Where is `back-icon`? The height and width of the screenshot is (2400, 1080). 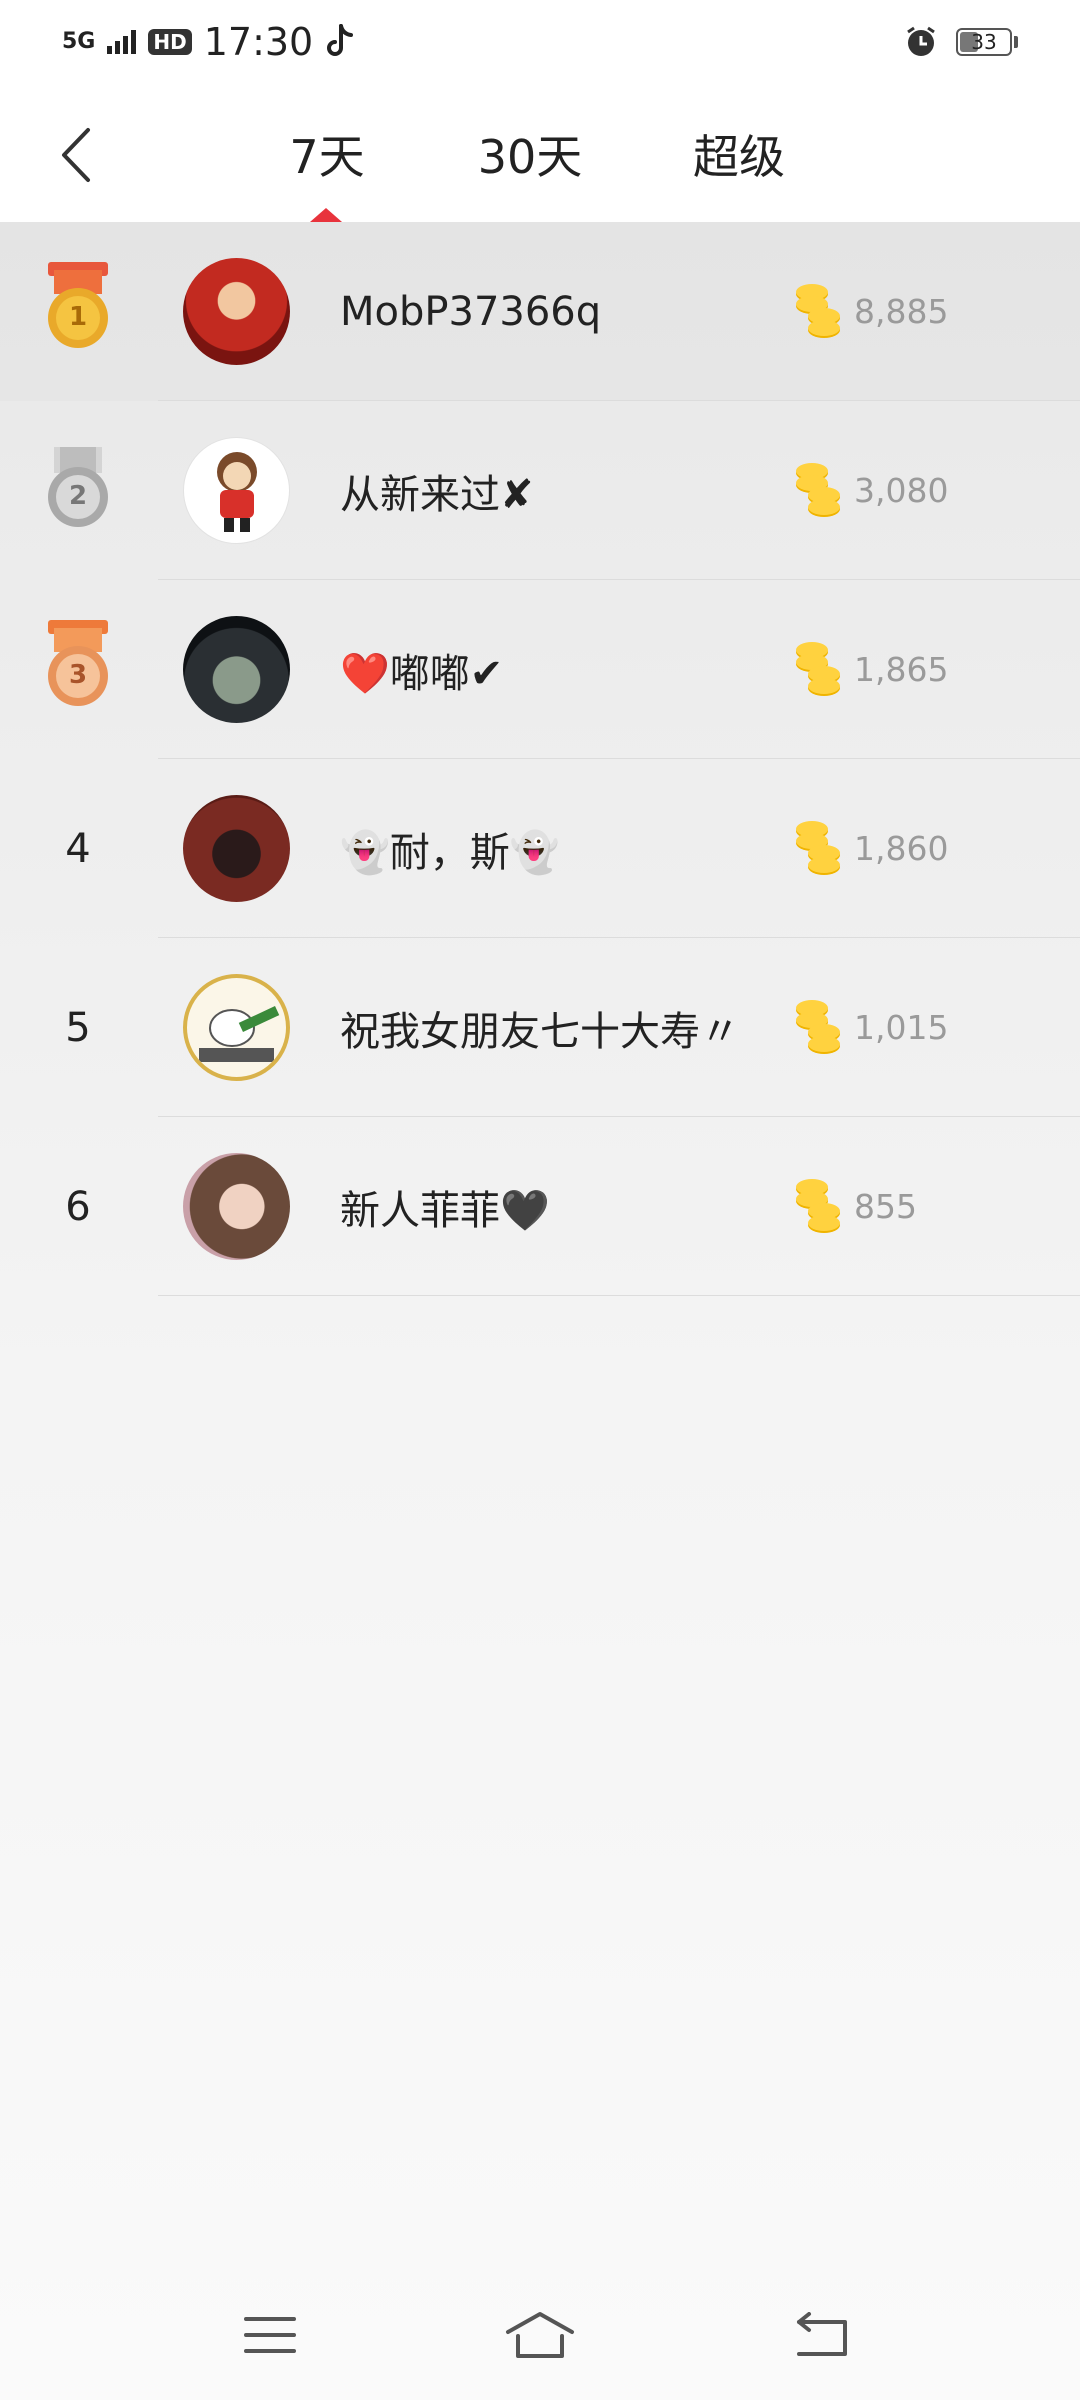
back-icon is located at coordinates (822, 2334).